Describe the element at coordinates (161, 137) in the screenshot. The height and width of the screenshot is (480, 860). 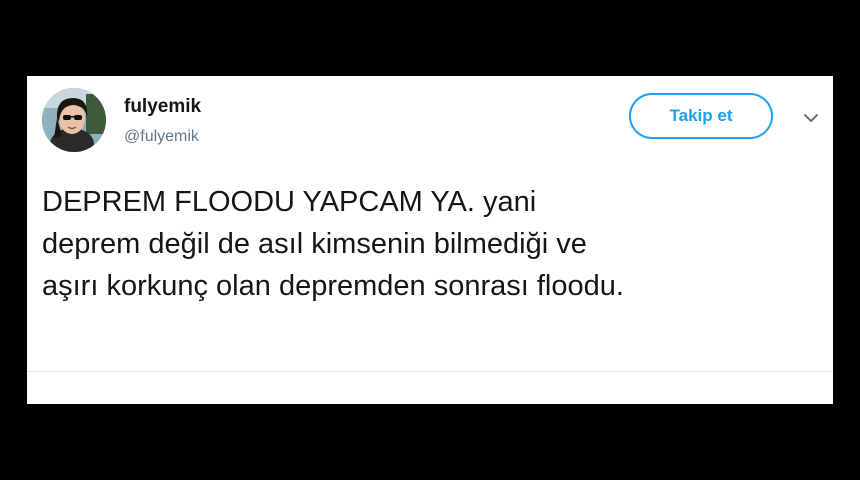
I see `user-handle: @fulyemik` at that location.